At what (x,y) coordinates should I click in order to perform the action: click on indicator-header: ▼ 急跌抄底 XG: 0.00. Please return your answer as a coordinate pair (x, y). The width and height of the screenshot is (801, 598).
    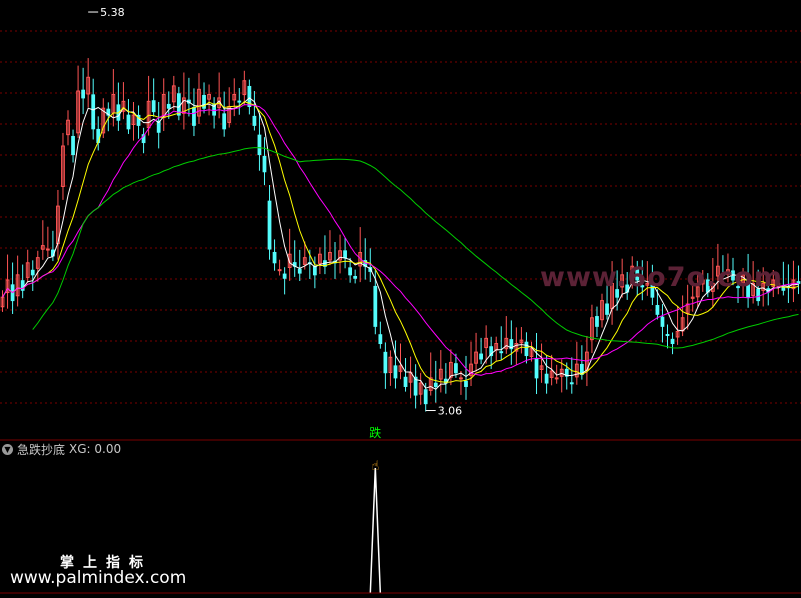
    Looking at the image, I should click on (61, 449).